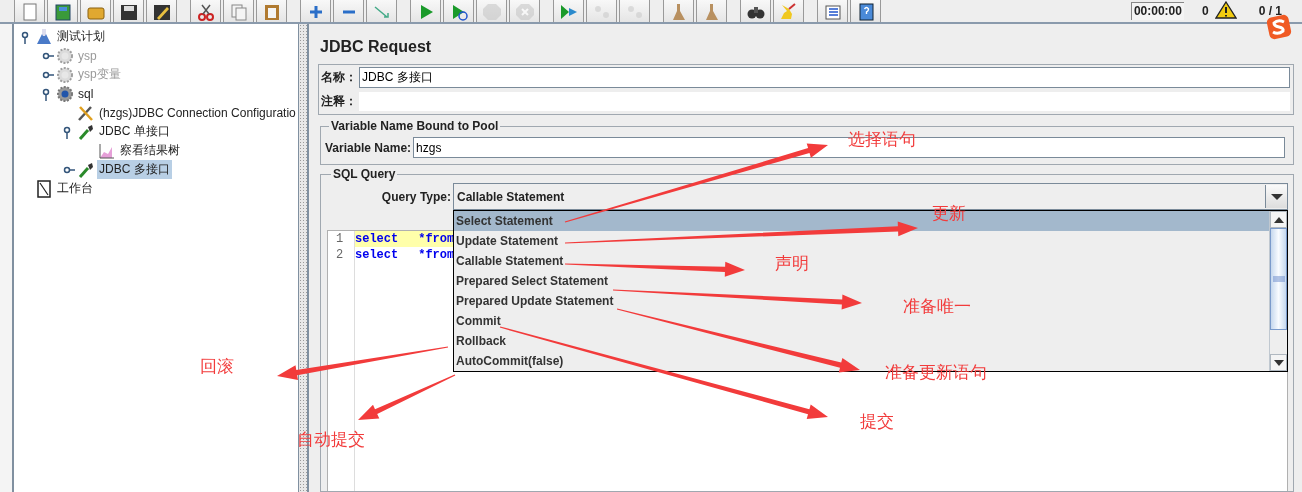  Describe the element at coordinates (416, 196) in the screenshot. I see `field-label: Query Type:` at that location.